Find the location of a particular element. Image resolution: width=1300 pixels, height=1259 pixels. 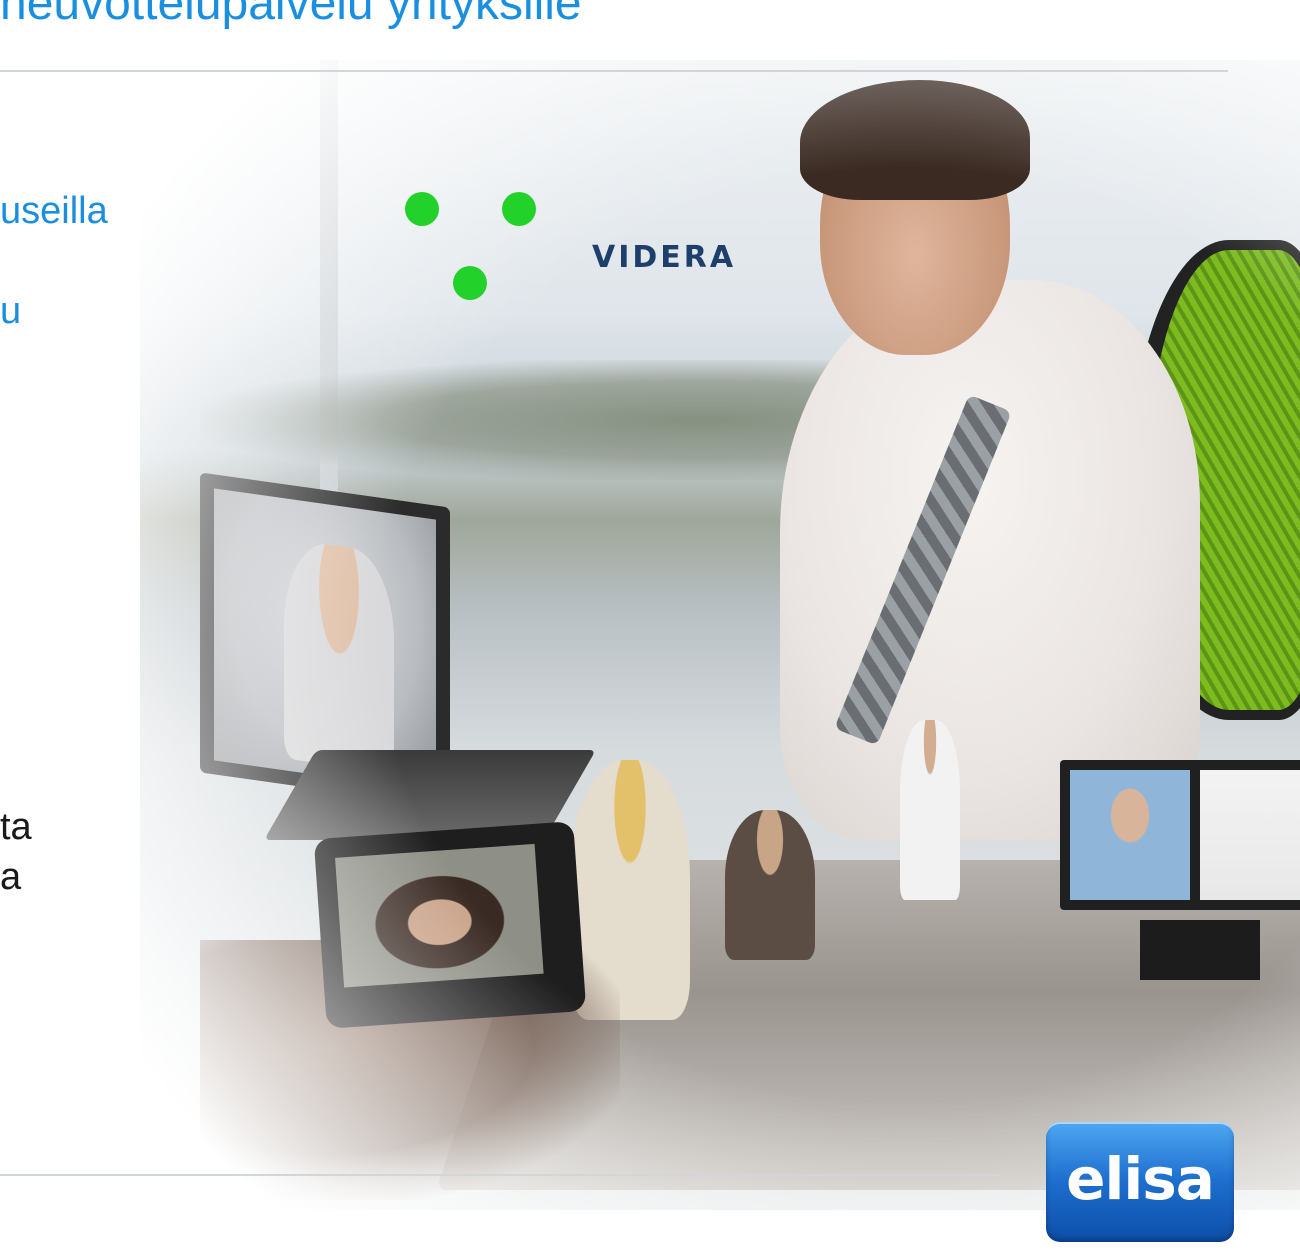

shared-graph is located at coordinates (1250, 835).